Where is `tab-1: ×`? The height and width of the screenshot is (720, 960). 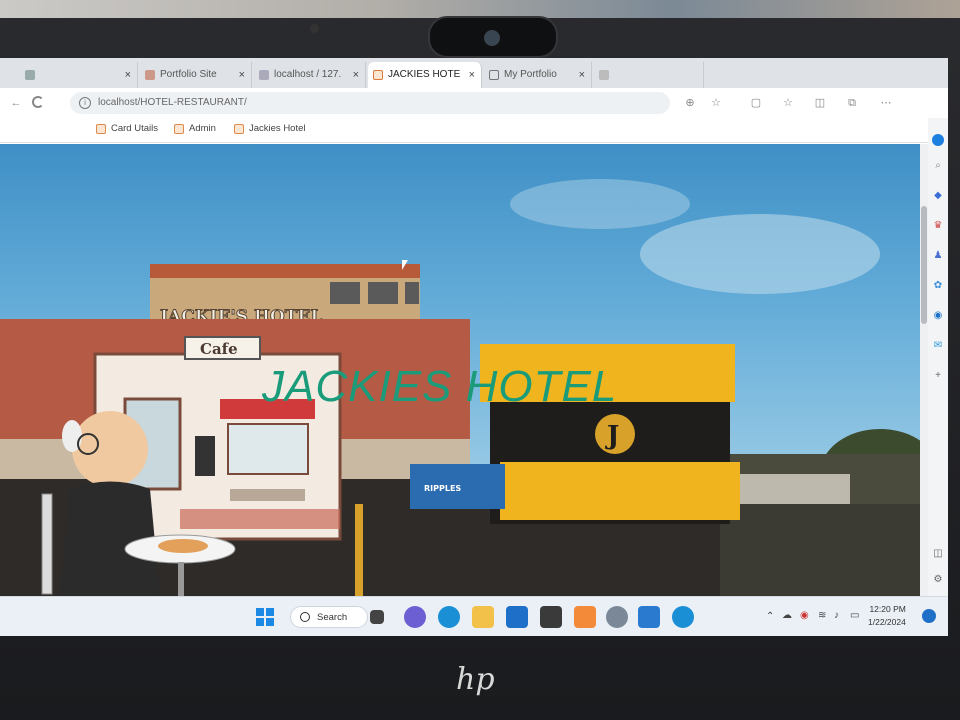
tab-1: × is located at coordinates (79, 75).